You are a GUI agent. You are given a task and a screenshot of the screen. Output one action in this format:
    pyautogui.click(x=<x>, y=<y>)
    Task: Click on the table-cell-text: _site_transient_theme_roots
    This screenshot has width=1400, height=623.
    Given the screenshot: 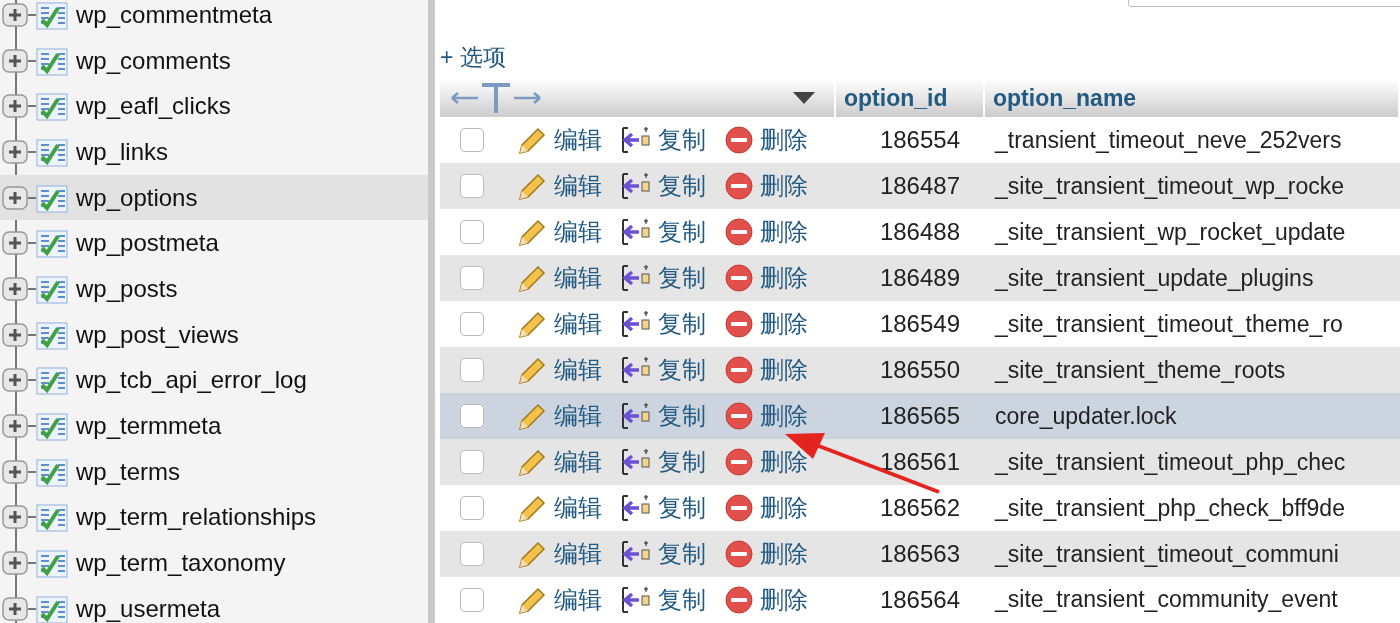 What is the action you would take?
    pyautogui.click(x=1140, y=370)
    